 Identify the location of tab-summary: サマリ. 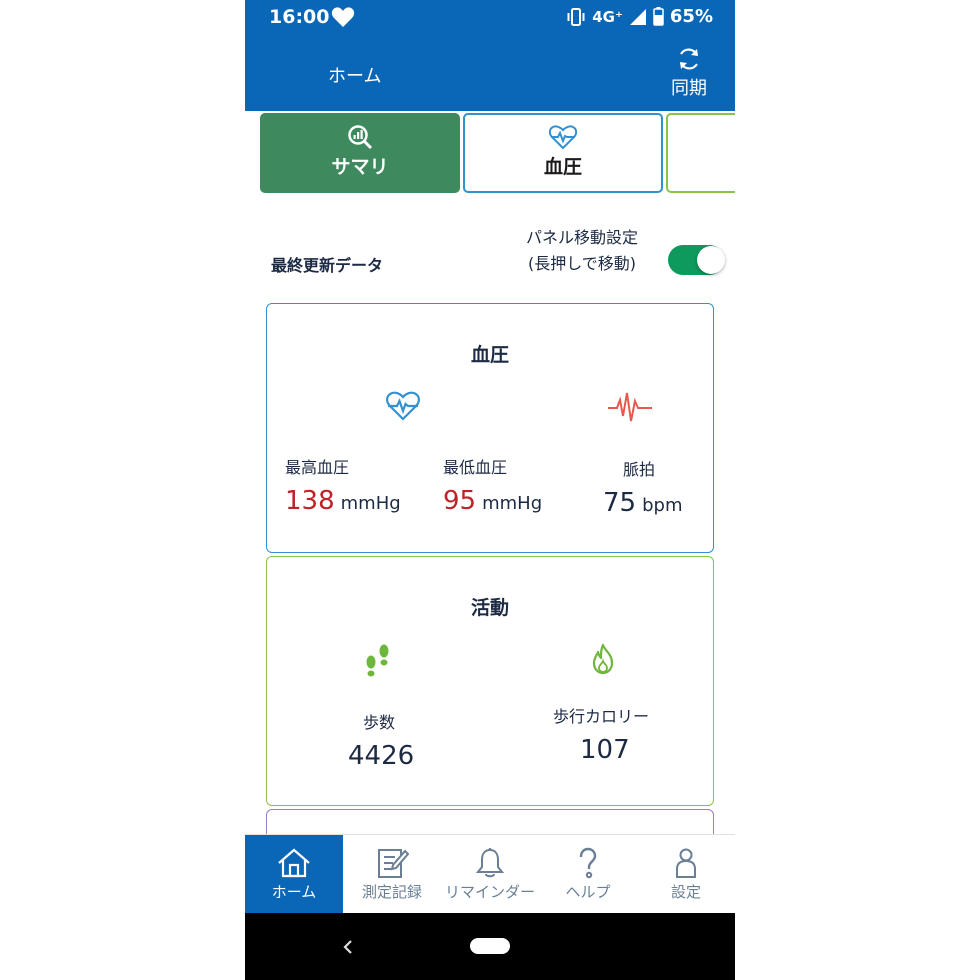
(360, 153).